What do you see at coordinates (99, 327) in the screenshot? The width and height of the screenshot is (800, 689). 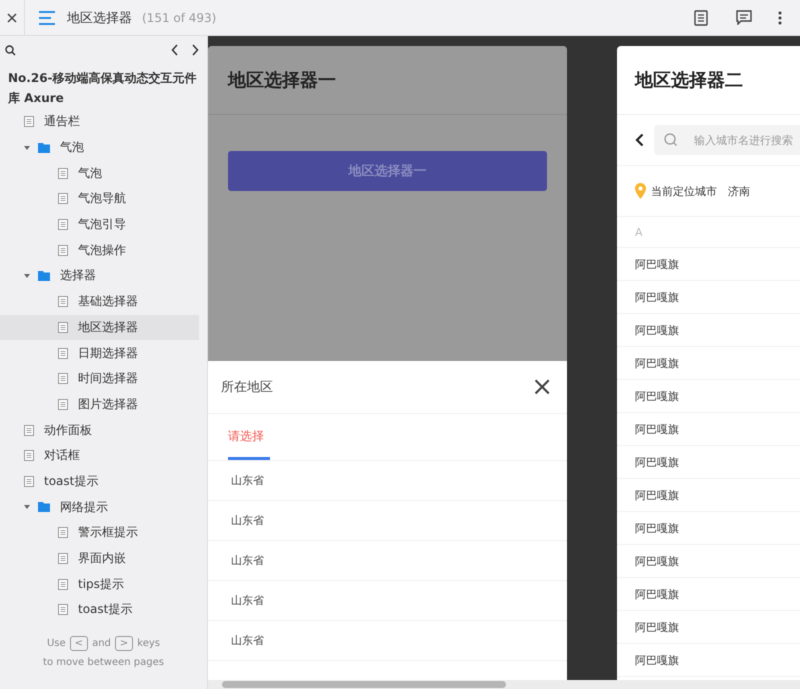 I see `tree-item: 地区选择器` at bounding box center [99, 327].